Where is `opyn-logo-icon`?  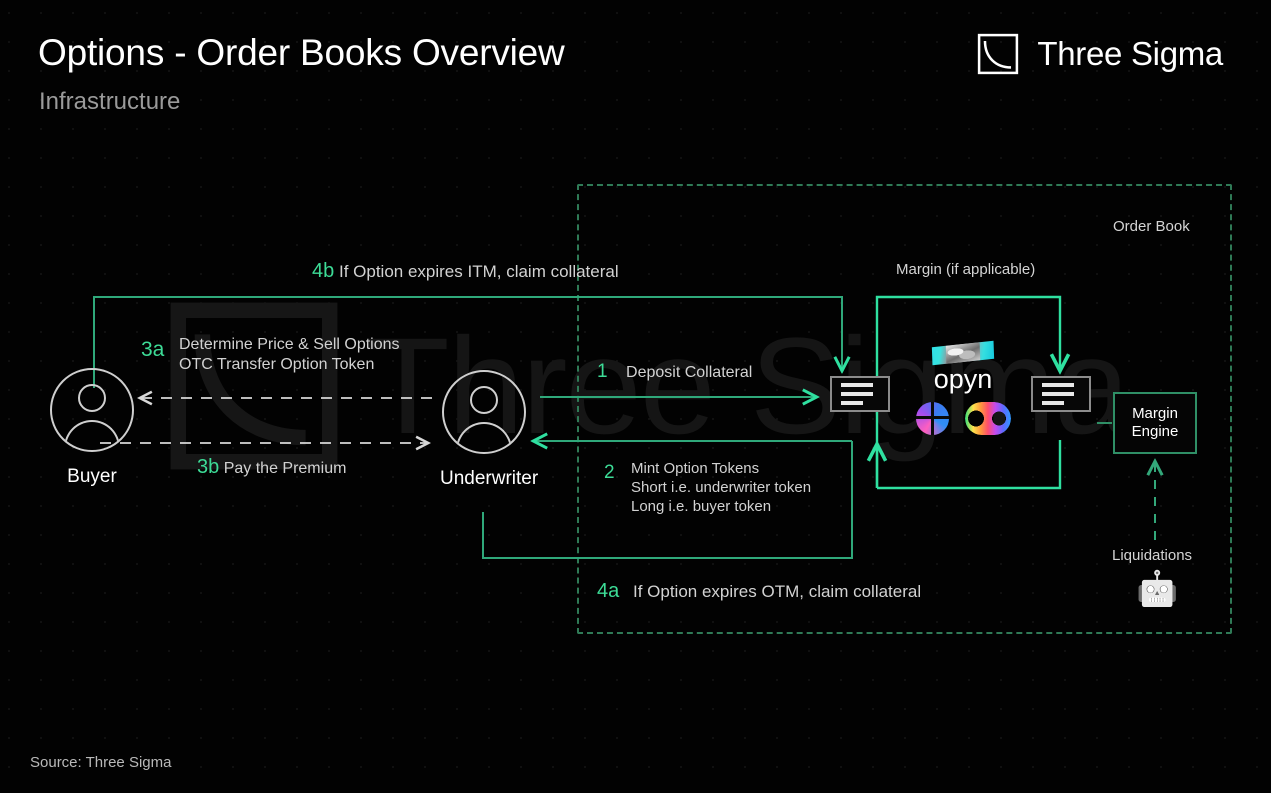
opyn-logo-icon is located at coordinates (963, 353).